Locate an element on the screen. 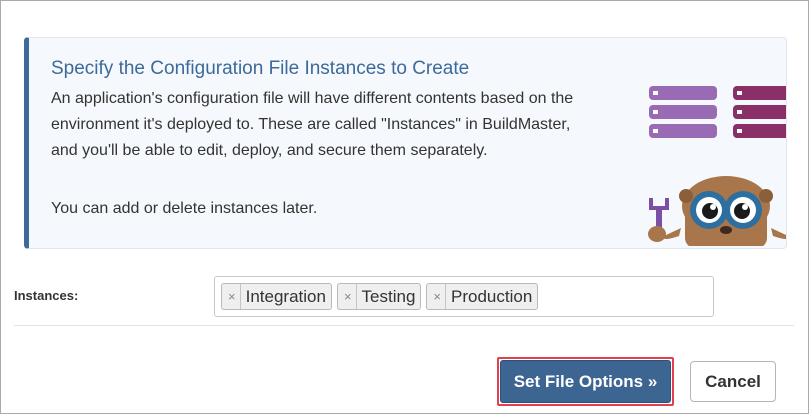 Image resolution: width=809 pixels, height=414 pixels. tag-production: × Production is located at coordinates (482, 296).